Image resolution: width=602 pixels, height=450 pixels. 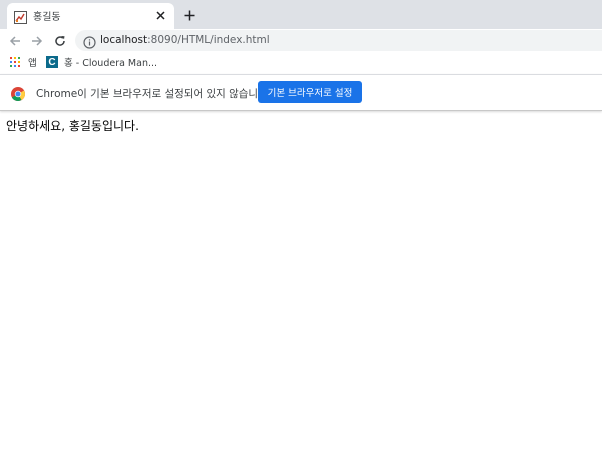 I want to click on back-icon, so click(x=15, y=41).